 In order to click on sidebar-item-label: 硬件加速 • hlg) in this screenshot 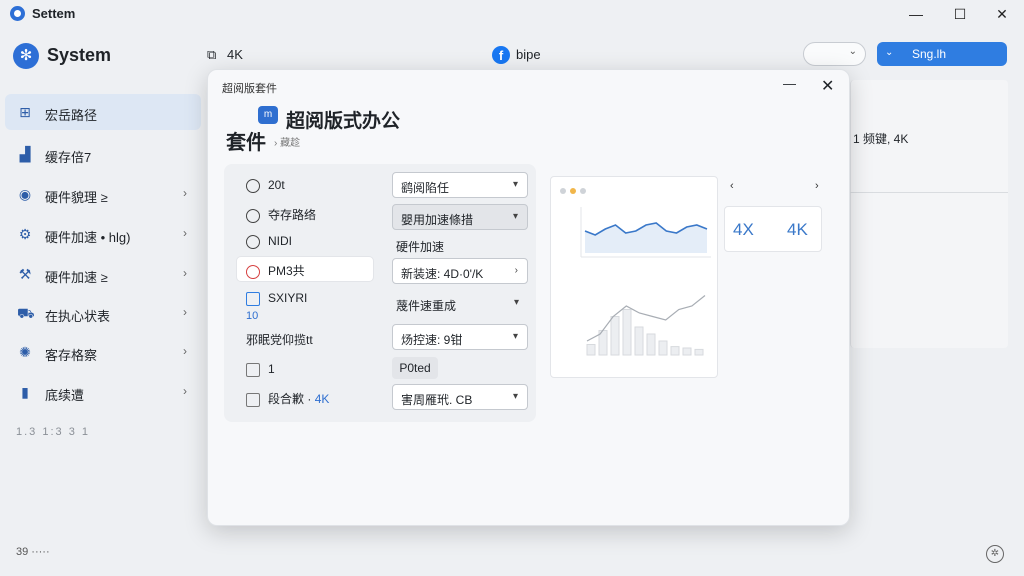, I will do `click(88, 237)`.